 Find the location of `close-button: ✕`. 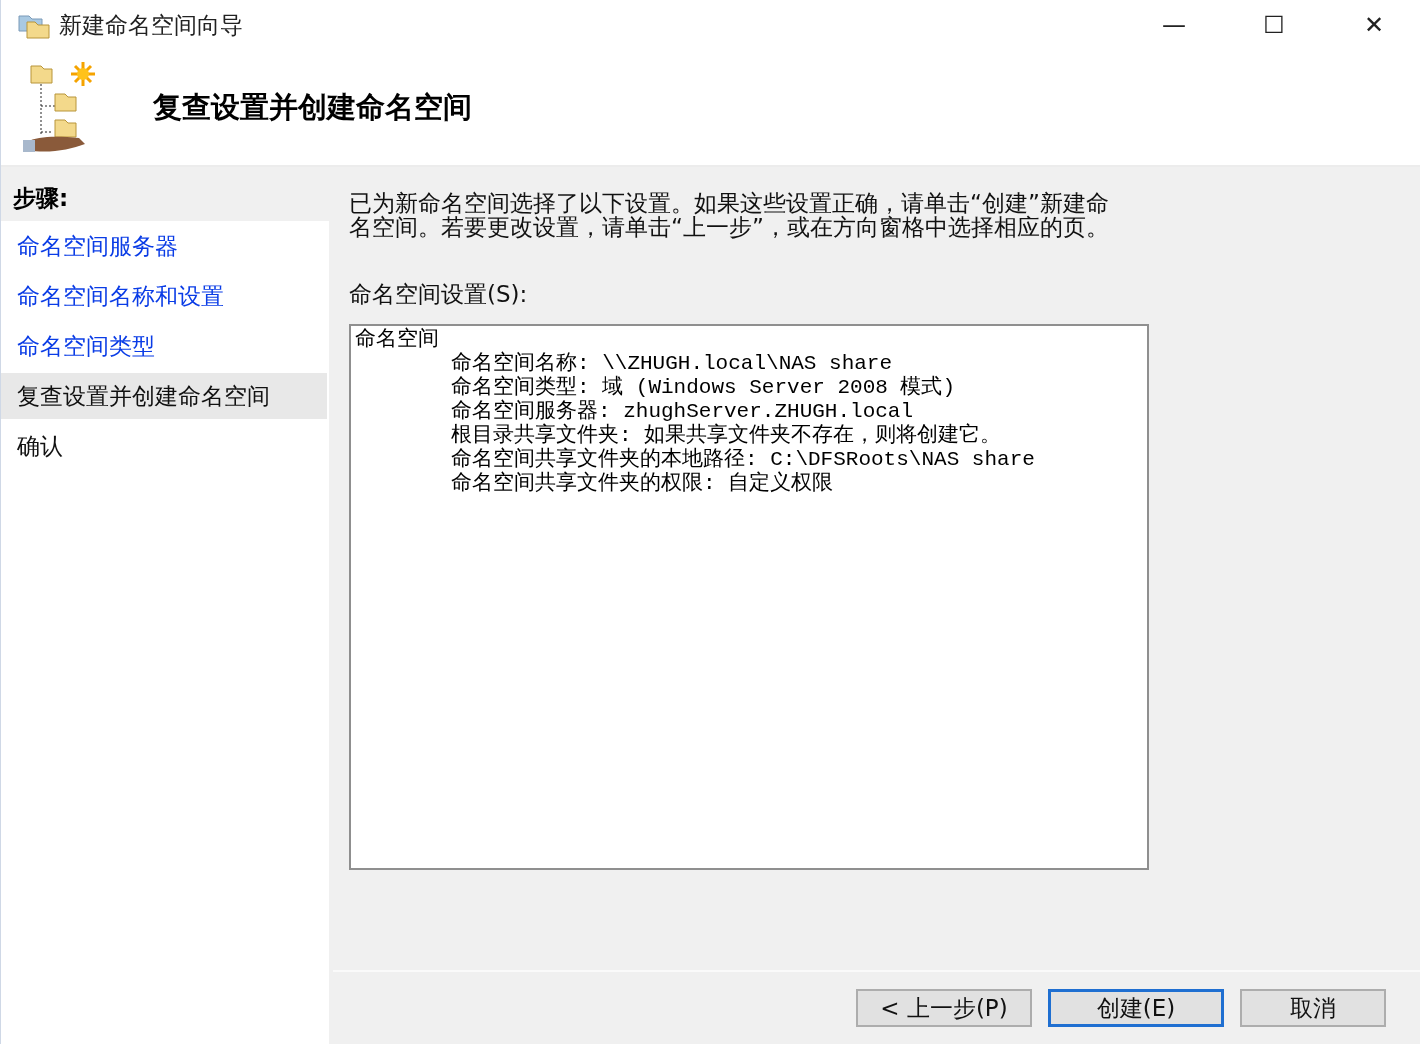

close-button: ✕ is located at coordinates (1374, 25).